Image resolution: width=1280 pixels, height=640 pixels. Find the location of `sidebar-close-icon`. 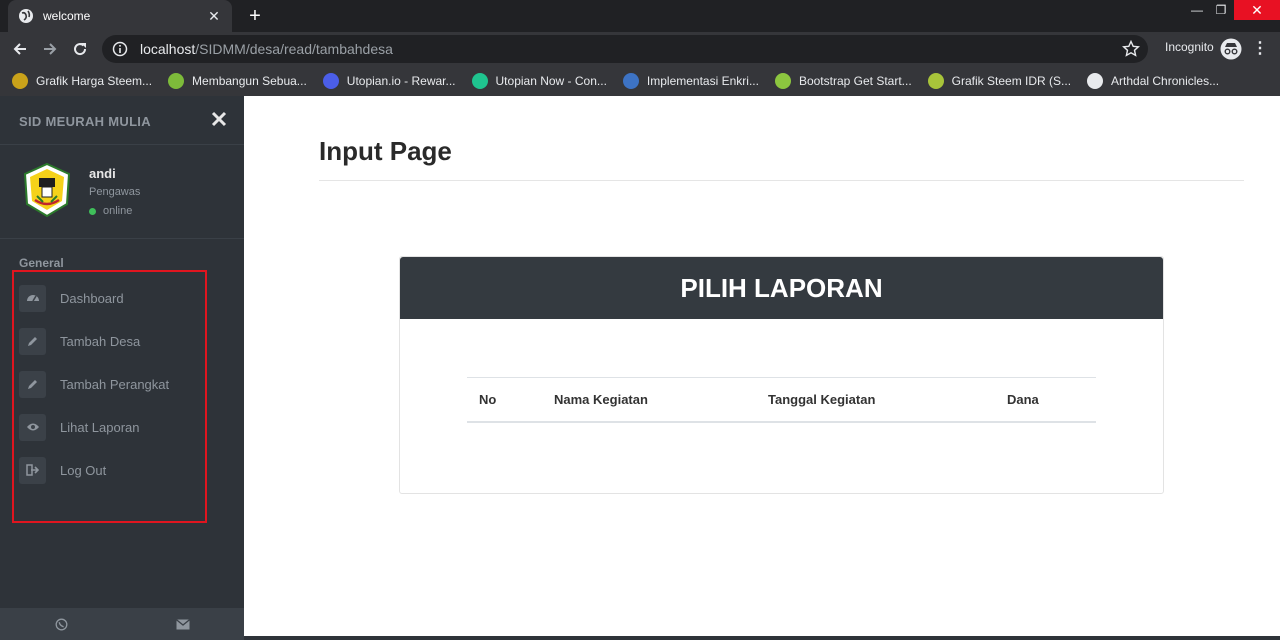

sidebar-close-icon is located at coordinates (219, 119).